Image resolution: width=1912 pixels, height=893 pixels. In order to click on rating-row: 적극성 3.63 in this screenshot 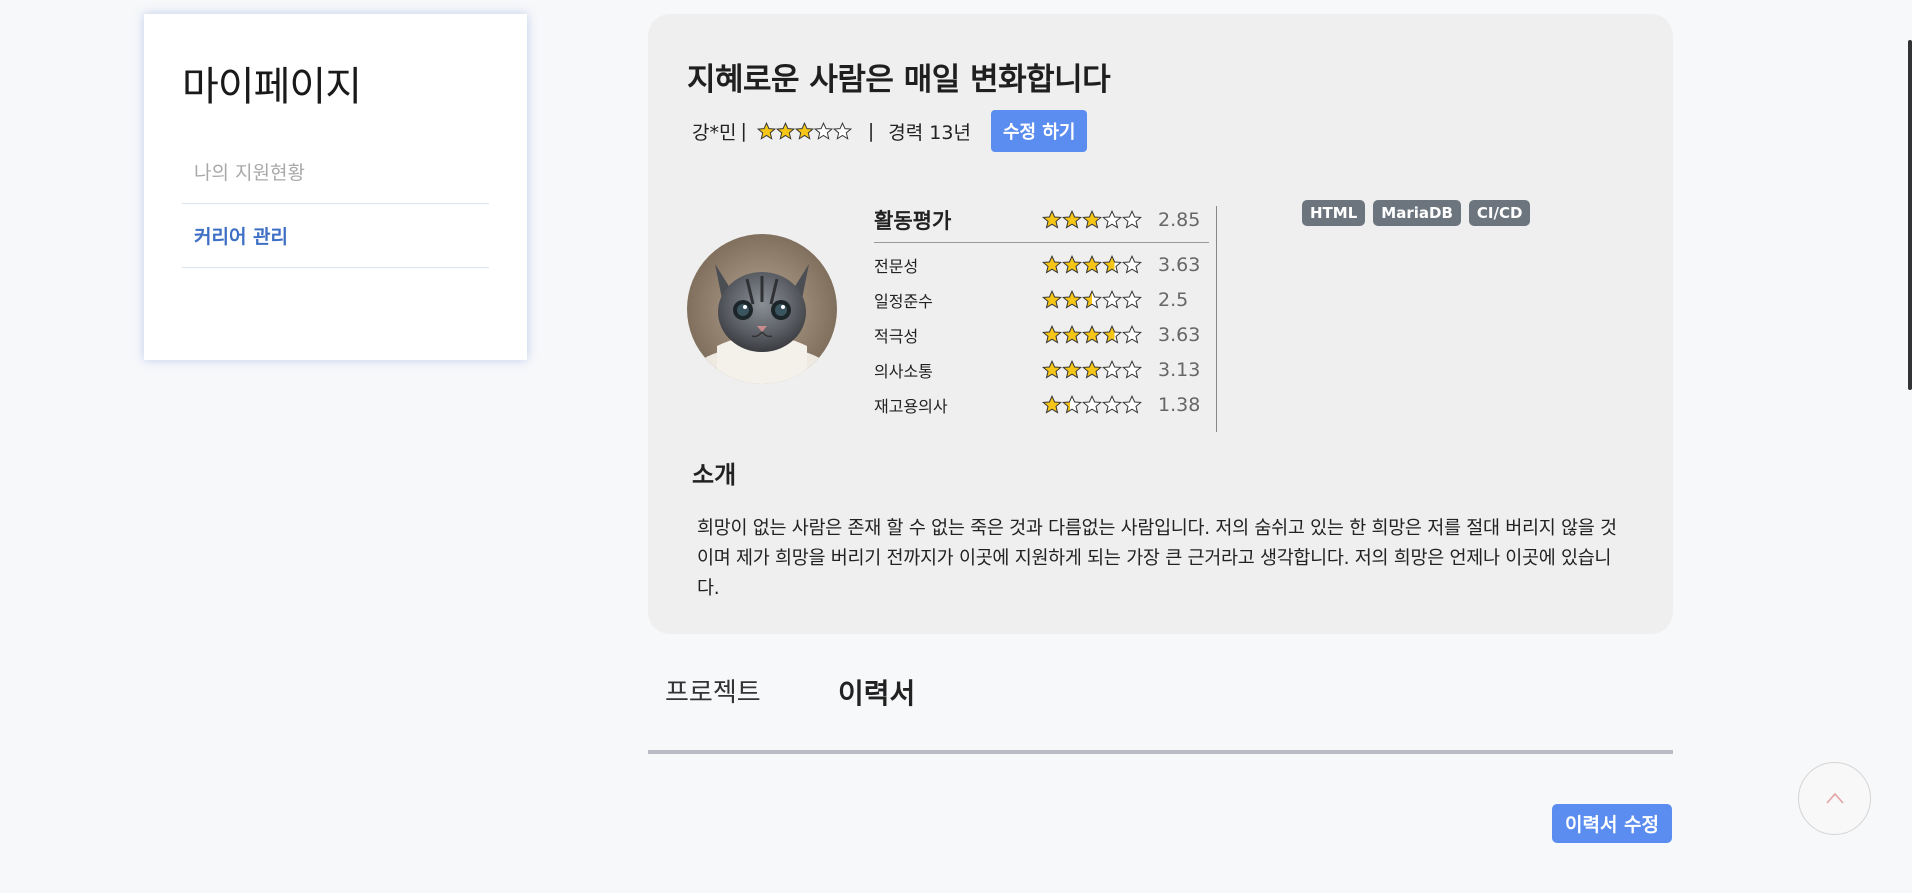, I will do `click(1041, 334)`.